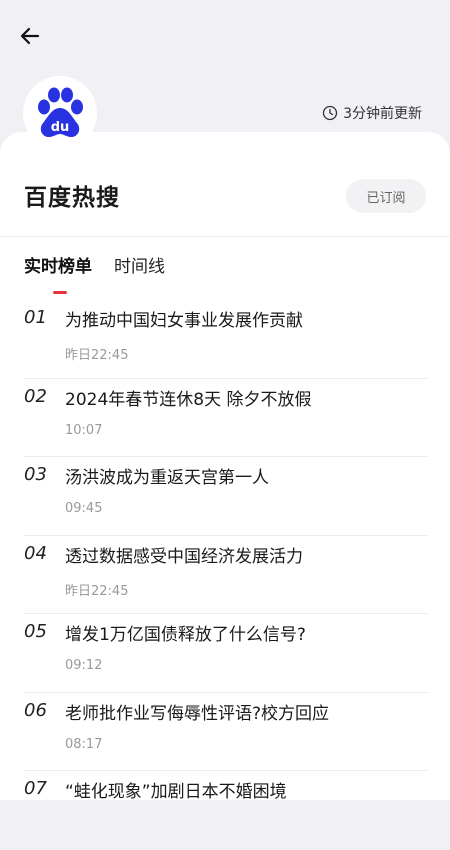 The width and height of the screenshot is (450, 850). I want to click on update-info: 3分钟前更新, so click(372, 113).